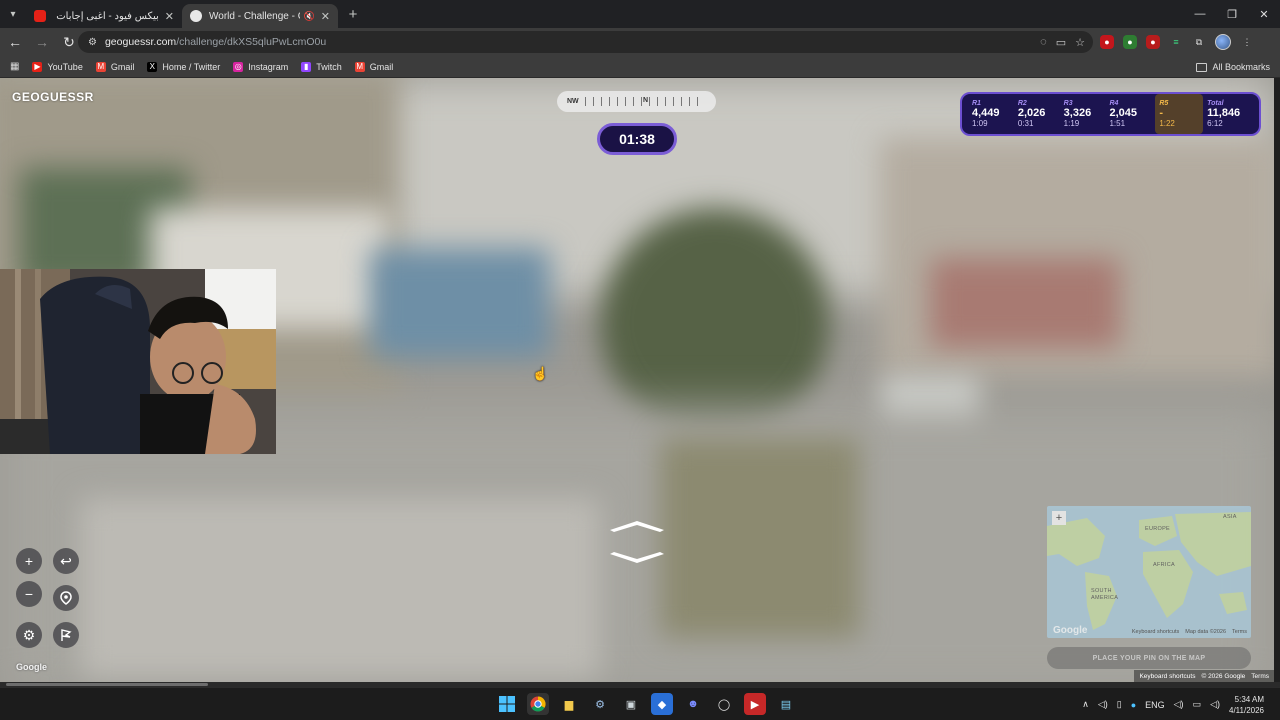 The height and width of the screenshot is (720, 1280). What do you see at coordinates (637, 139) in the screenshot?
I see `timer-text: 01:38` at bounding box center [637, 139].